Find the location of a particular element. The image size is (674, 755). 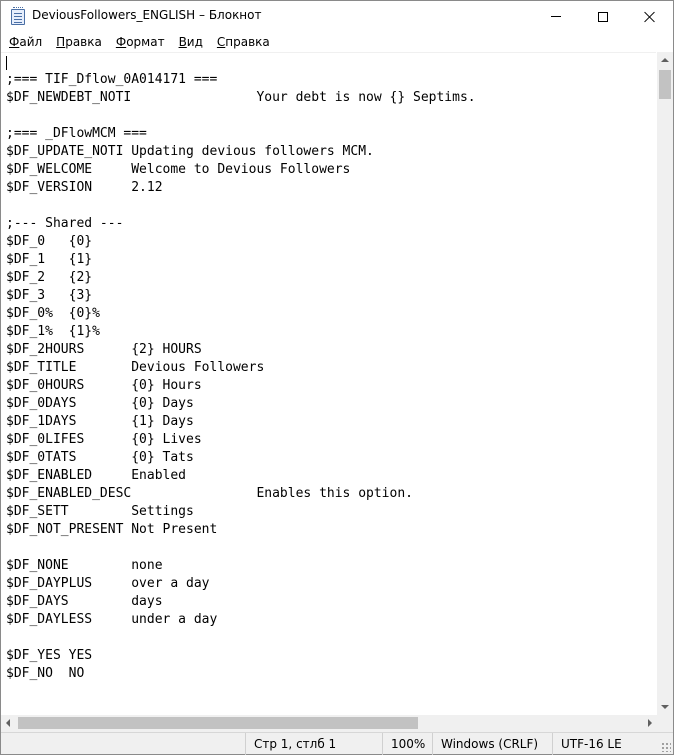

text-line: $DF_TITLE Devious Followers is located at coordinates (135, 367).